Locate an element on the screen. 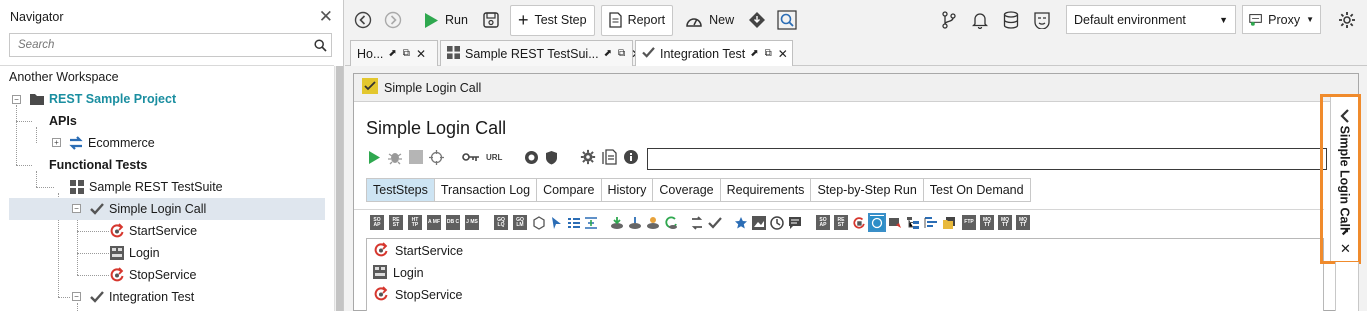  diamond-icon is located at coordinates (757, 20).